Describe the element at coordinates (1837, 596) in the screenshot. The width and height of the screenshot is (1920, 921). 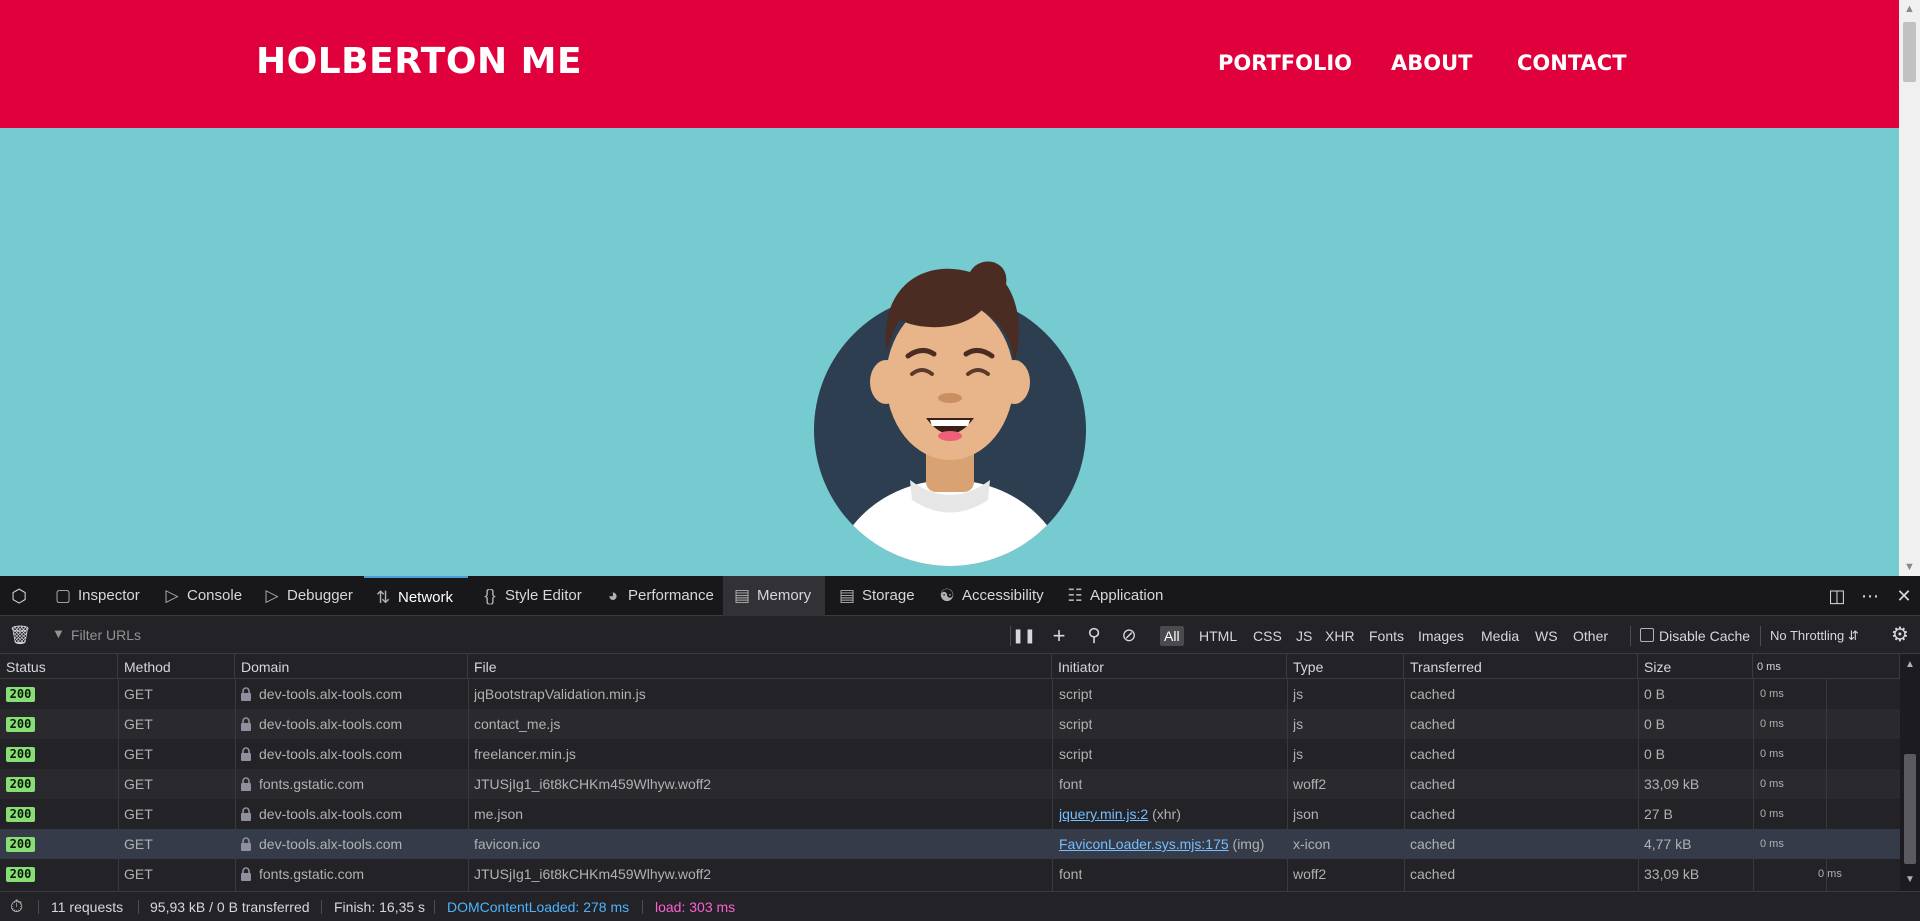
I see `responsive-design-icon: ◫` at that location.